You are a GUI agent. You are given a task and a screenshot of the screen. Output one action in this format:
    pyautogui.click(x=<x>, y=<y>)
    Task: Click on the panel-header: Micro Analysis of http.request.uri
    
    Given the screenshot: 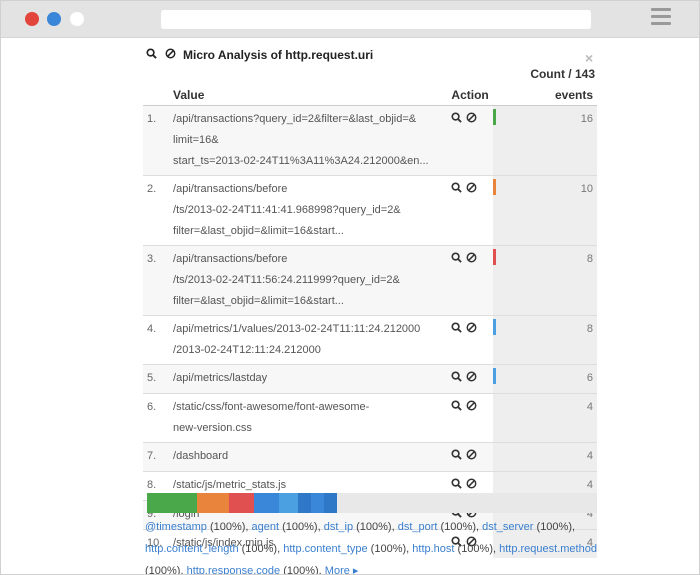 What is the action you would take?
    pyautogui.click(x=373, y=55)
    